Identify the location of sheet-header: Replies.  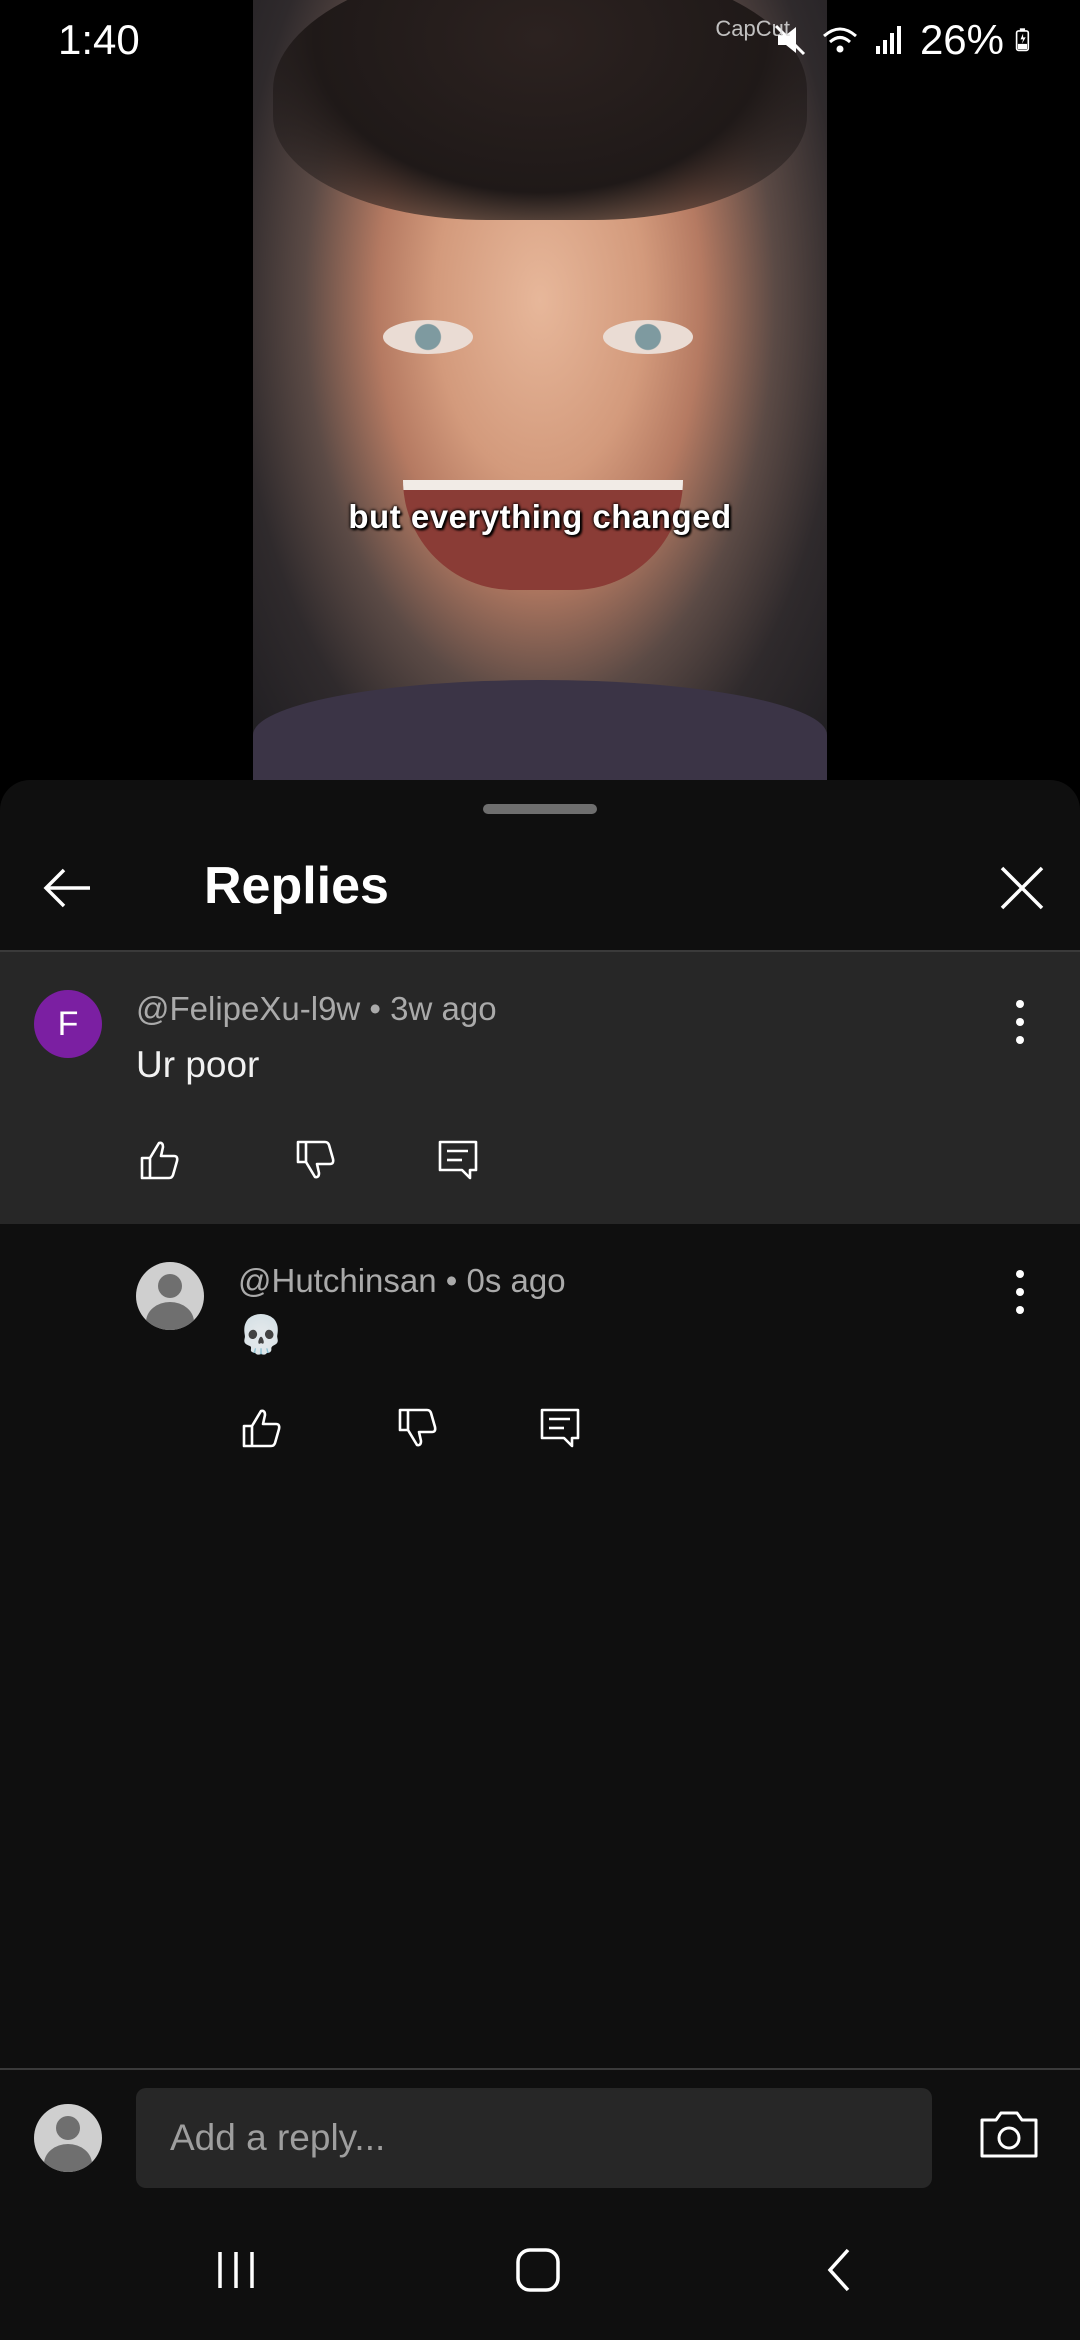
(540, 889).